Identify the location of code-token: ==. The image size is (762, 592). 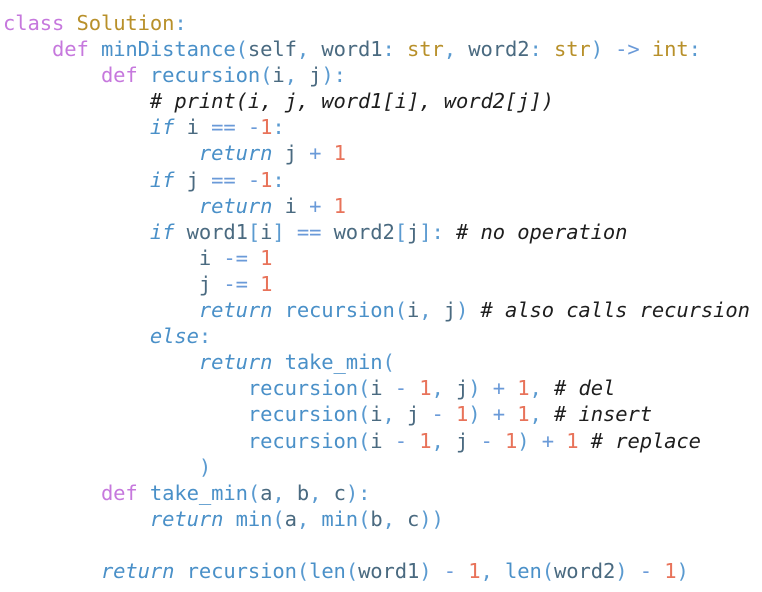
(223, 127).